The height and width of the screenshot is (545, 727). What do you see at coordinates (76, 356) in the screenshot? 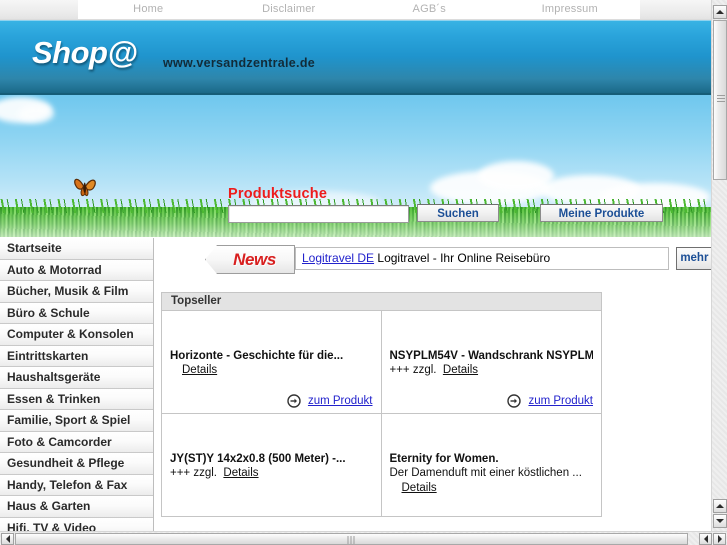
I see `sidebar-item-eintrittskarten: Eintrittskarten` at bounding box center [76, 356].